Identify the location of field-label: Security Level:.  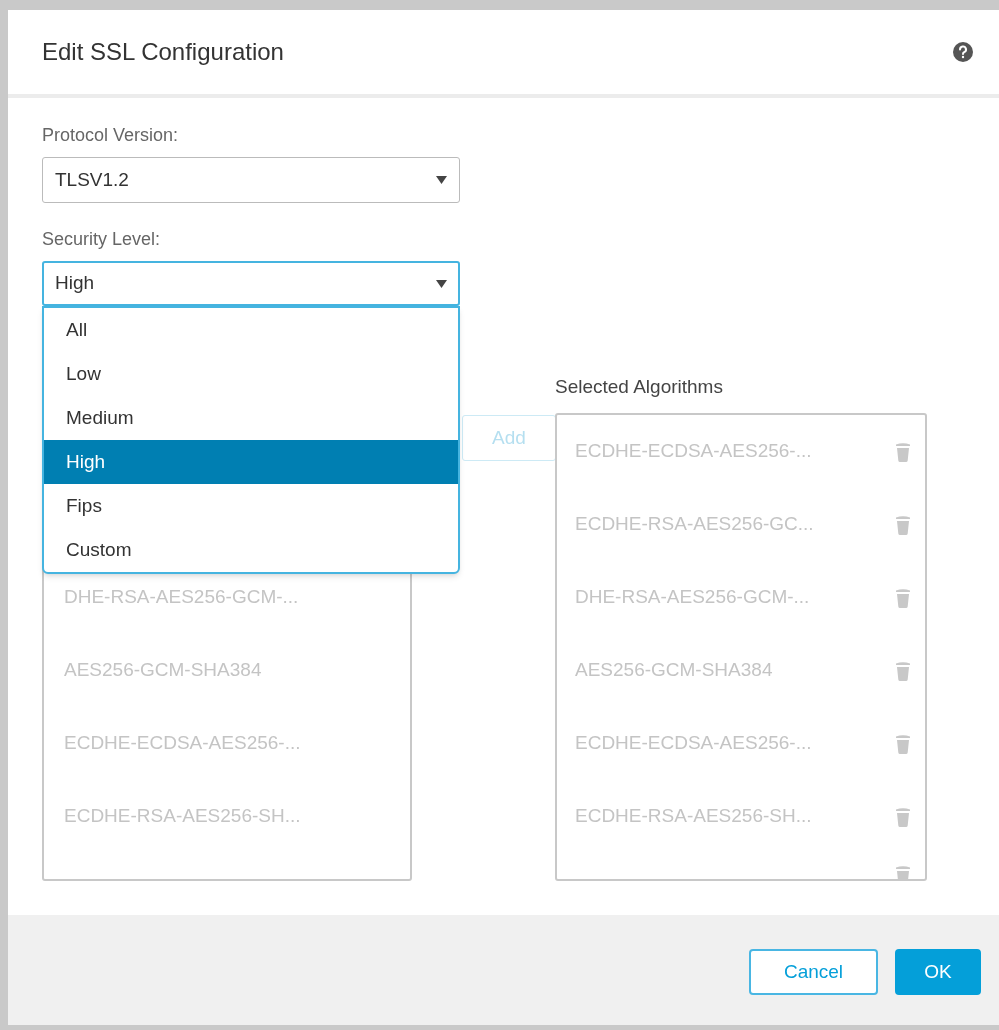
(102, 239).